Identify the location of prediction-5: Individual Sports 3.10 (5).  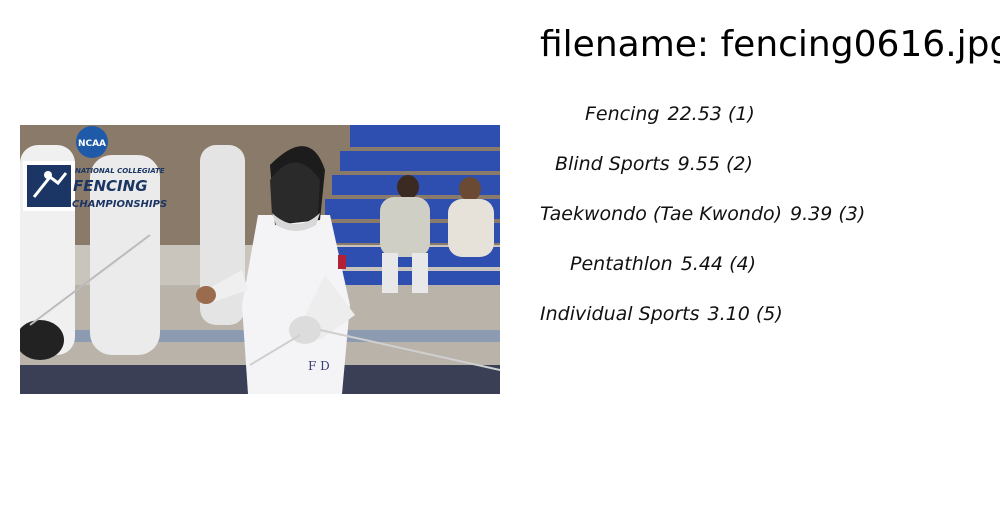
(661, 314).